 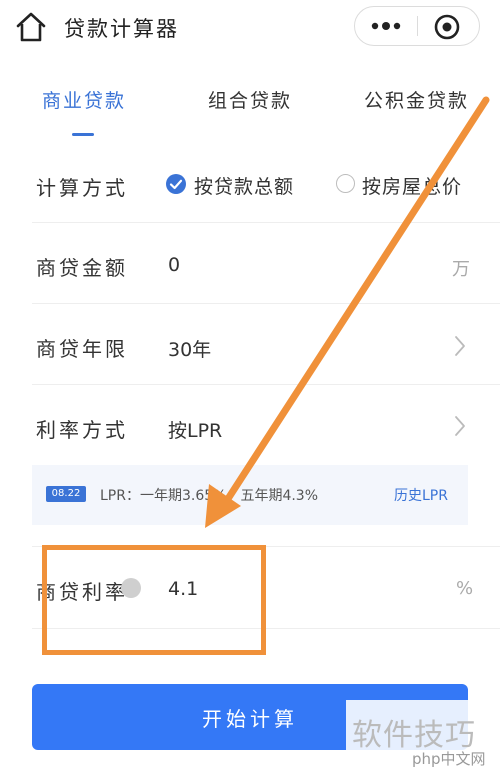 I want to click on radio-loan-total, so click(x=176, y=184).